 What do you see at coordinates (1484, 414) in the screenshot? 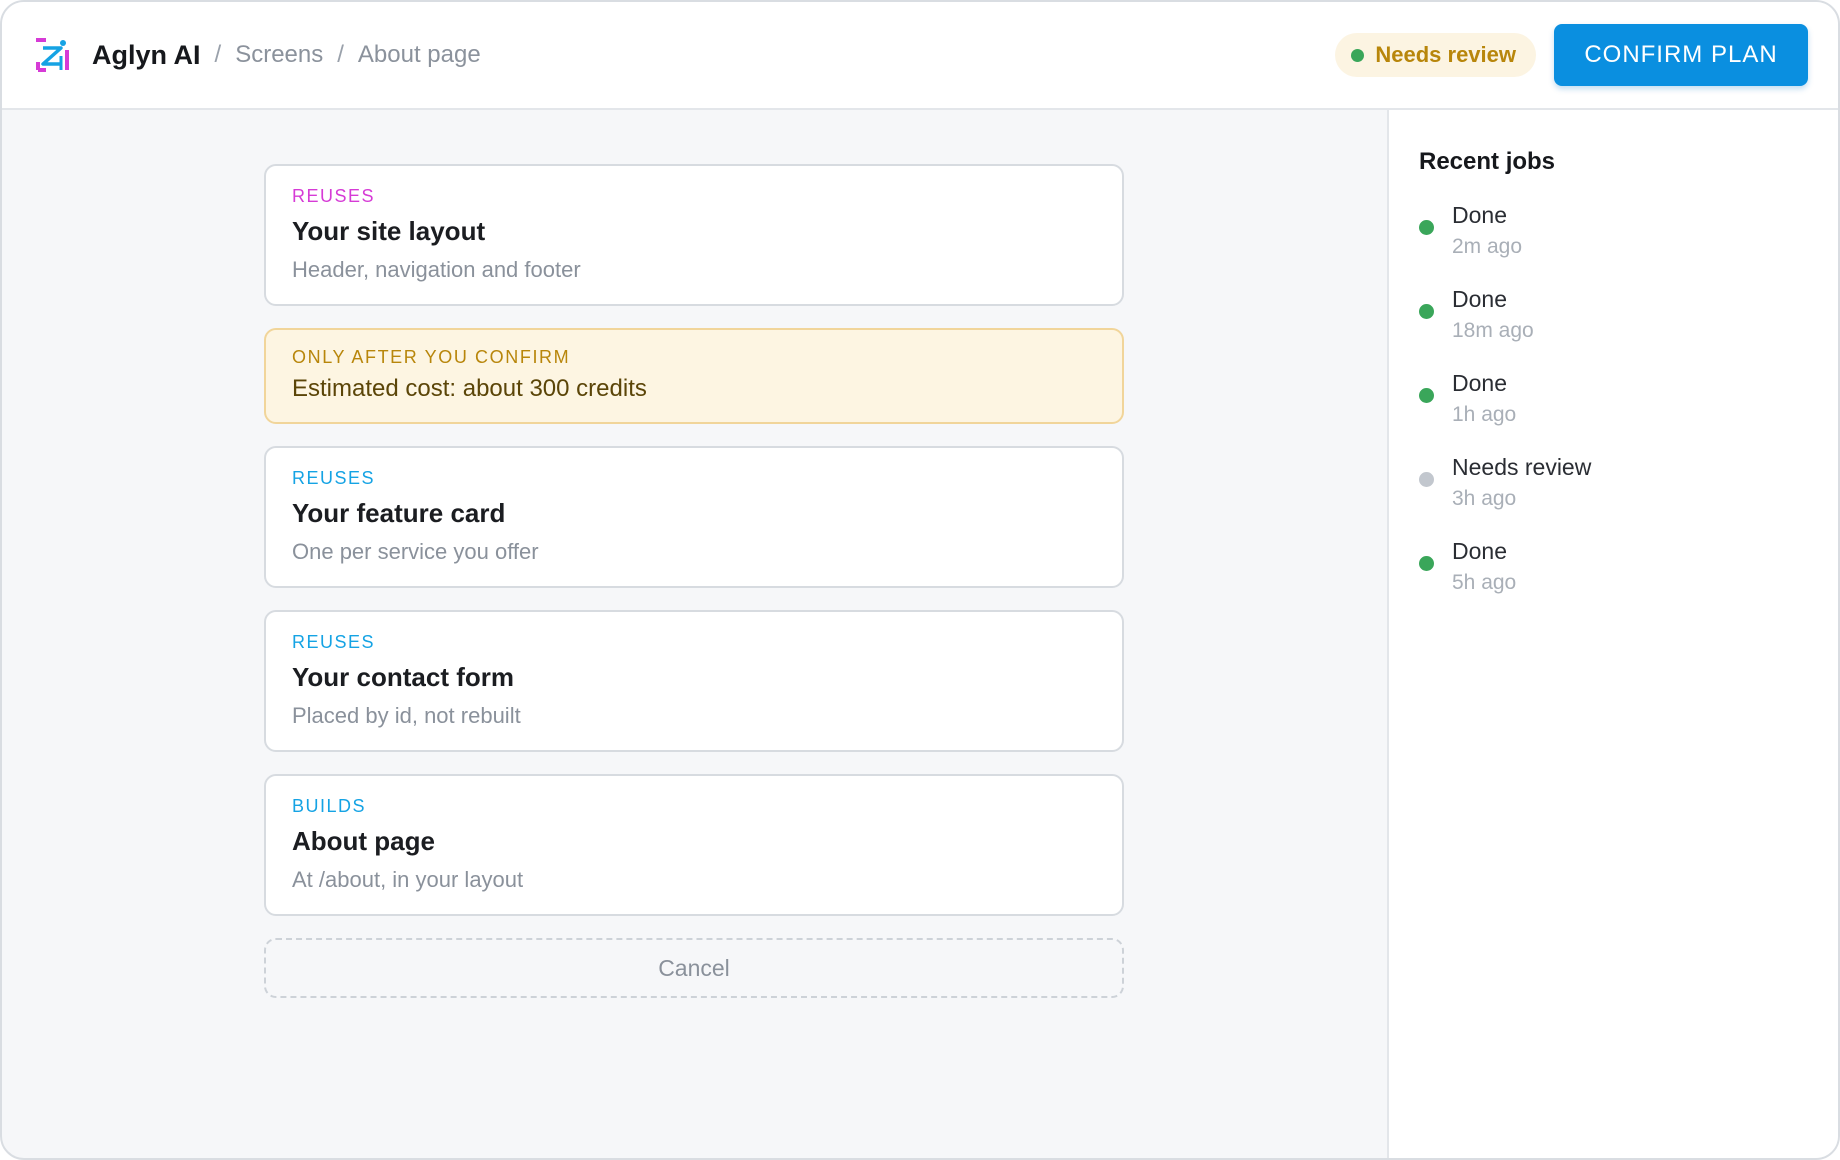
I see `job-time: 1h ago` at bounding box center [1484, 414].